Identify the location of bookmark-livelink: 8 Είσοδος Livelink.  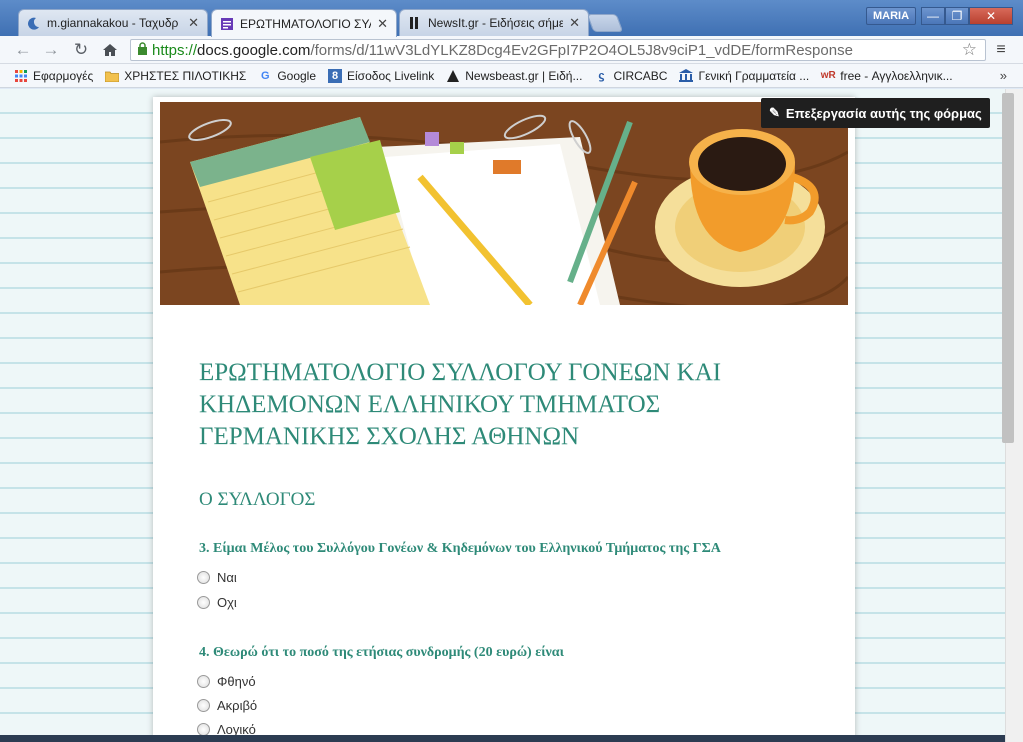
(381, 75).